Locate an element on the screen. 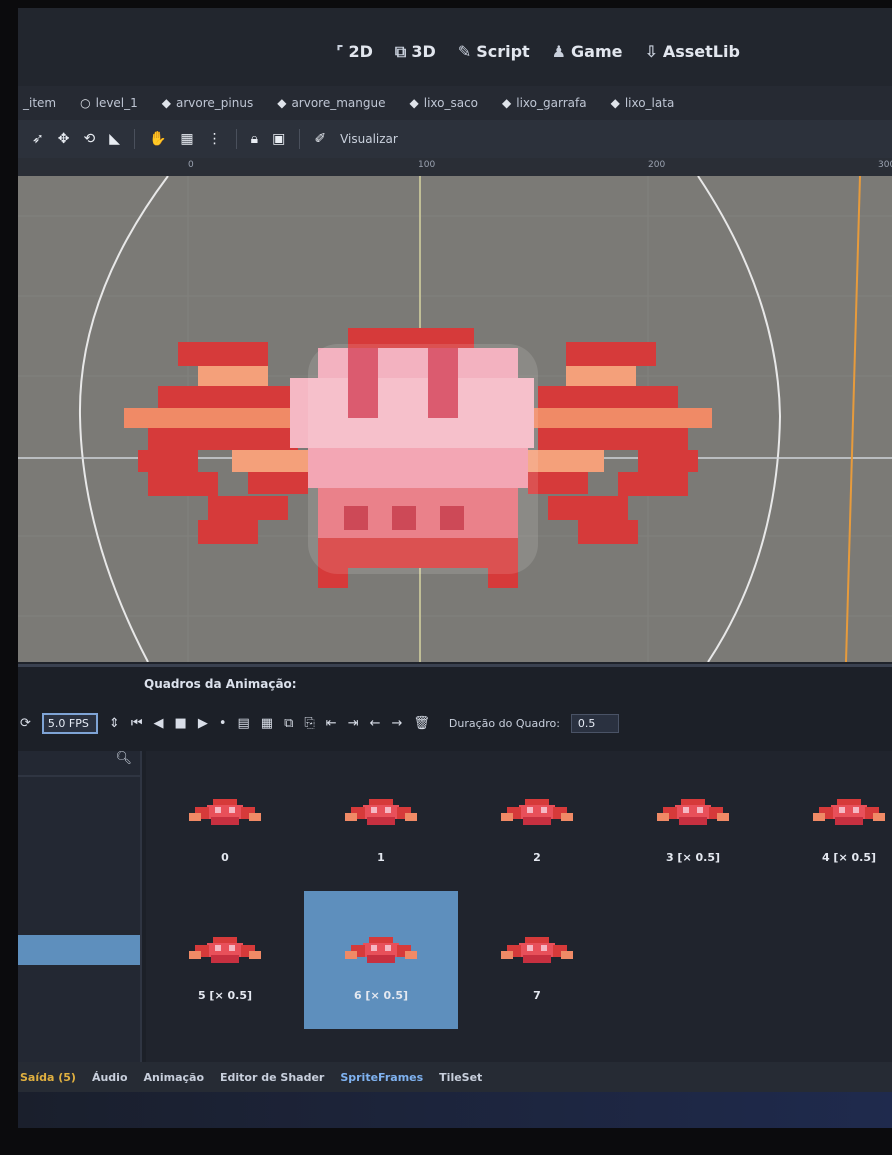  workspace-game-button: ♟ Game is located at coordinates (587, 52).